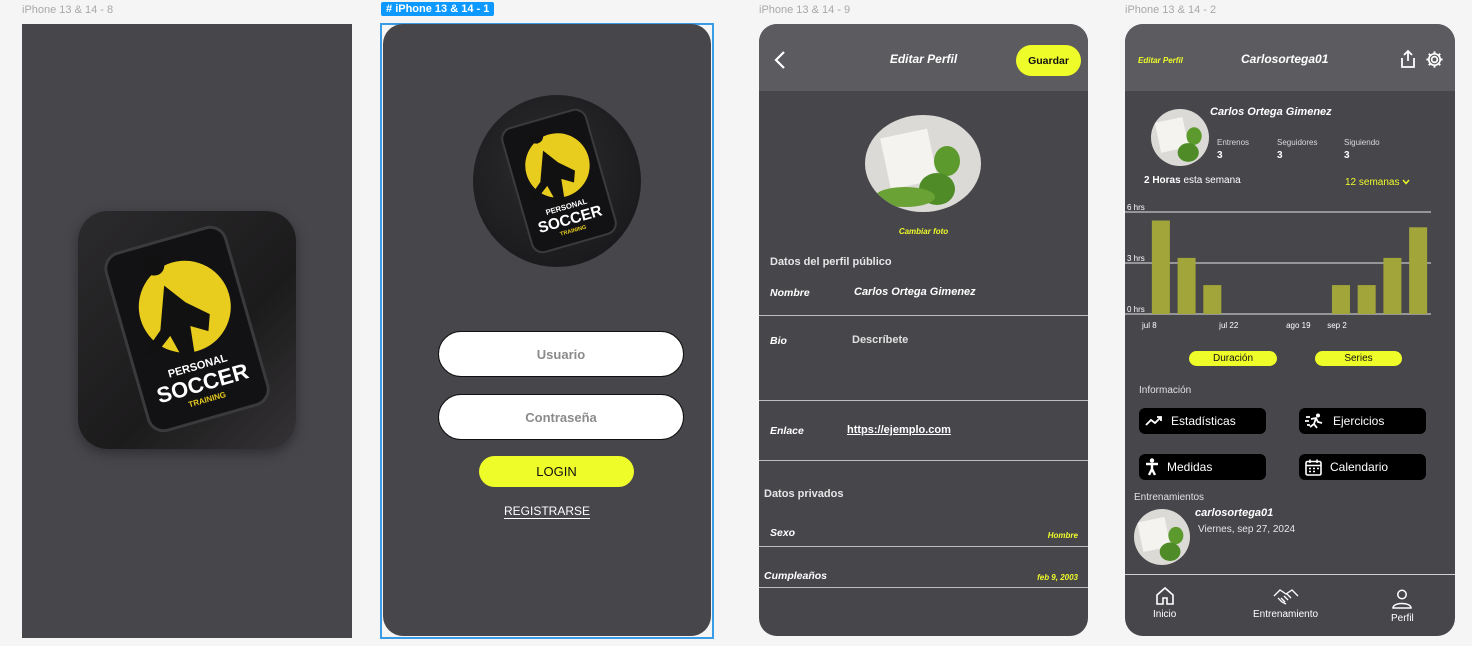  Describe the element at coordinates (880, 340) in the screenshot. I see `bio-field: Descríbete` at that location.